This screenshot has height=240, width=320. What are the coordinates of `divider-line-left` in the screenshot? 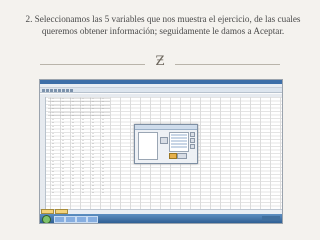 It's located at (92, 64).